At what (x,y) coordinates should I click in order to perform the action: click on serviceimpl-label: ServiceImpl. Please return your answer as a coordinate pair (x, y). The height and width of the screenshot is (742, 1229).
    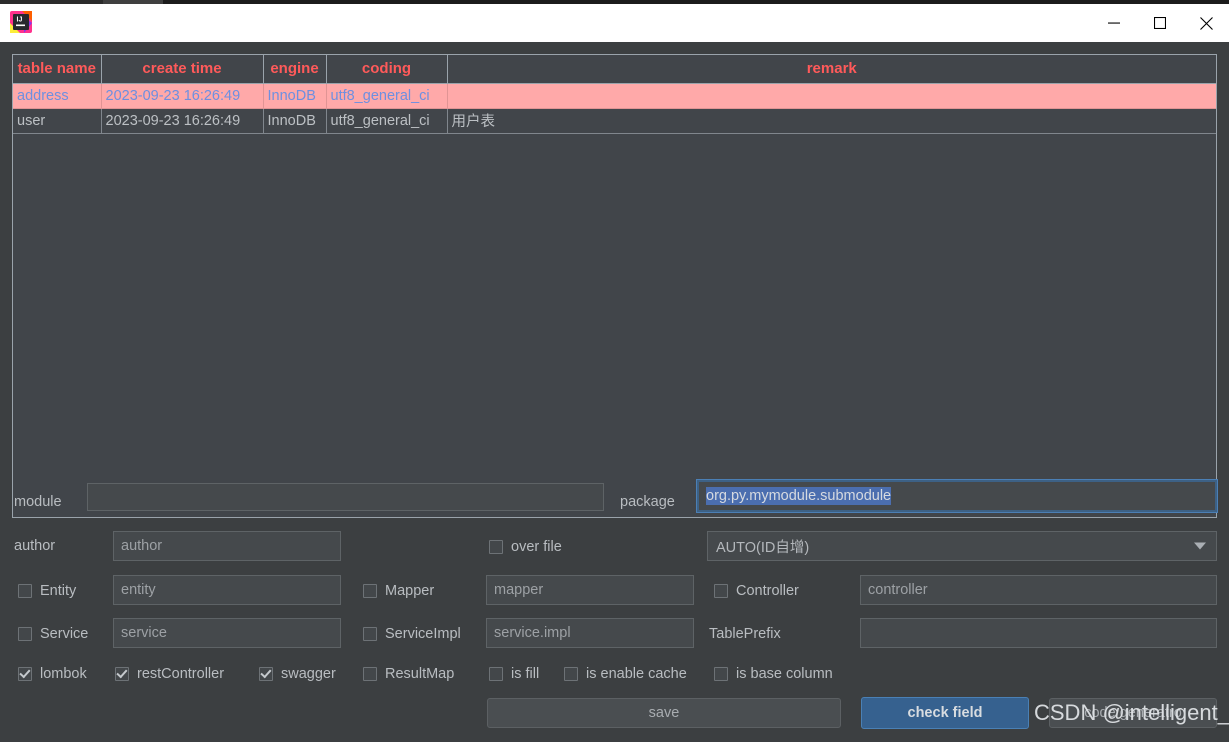
    Looking at the image, I should click on (423, 634).